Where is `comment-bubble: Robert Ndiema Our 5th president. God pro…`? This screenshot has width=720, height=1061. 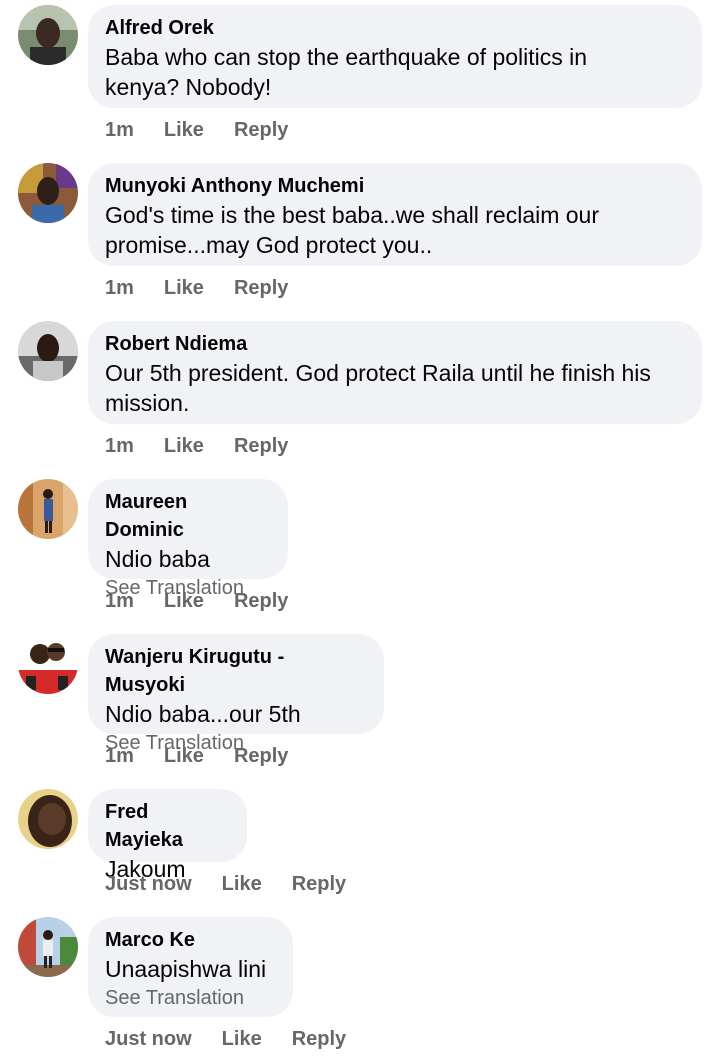
comment-bubble: Robert Ndiema Our 5th president. God pro… is located at coordinates (395, 372).